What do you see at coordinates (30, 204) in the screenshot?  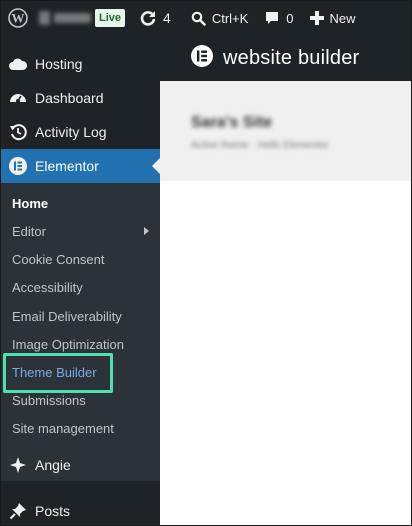 I see `submenu-item-home: Home` at bounding box center [30, 204].